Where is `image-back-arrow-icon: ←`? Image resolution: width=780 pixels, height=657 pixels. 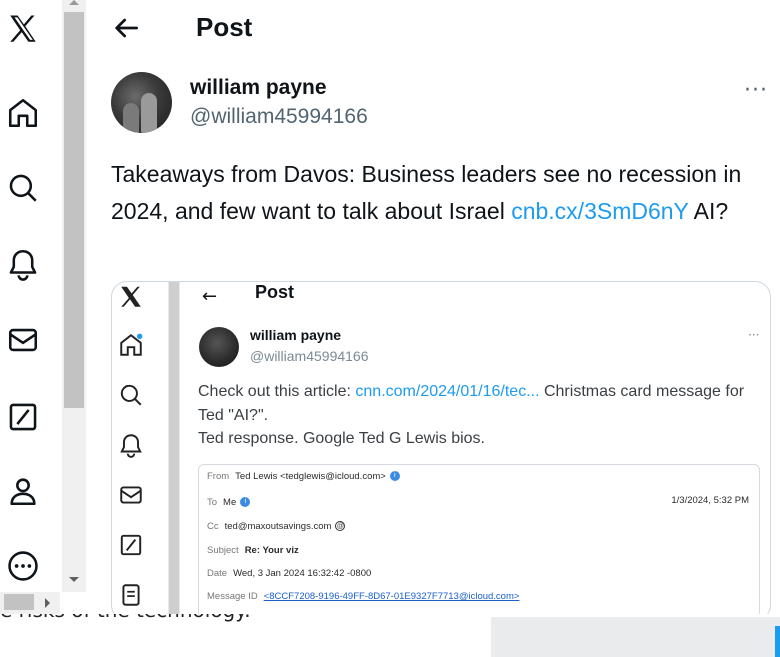
image-back-arrow-icon: ← is located at coordinates (210, 296).